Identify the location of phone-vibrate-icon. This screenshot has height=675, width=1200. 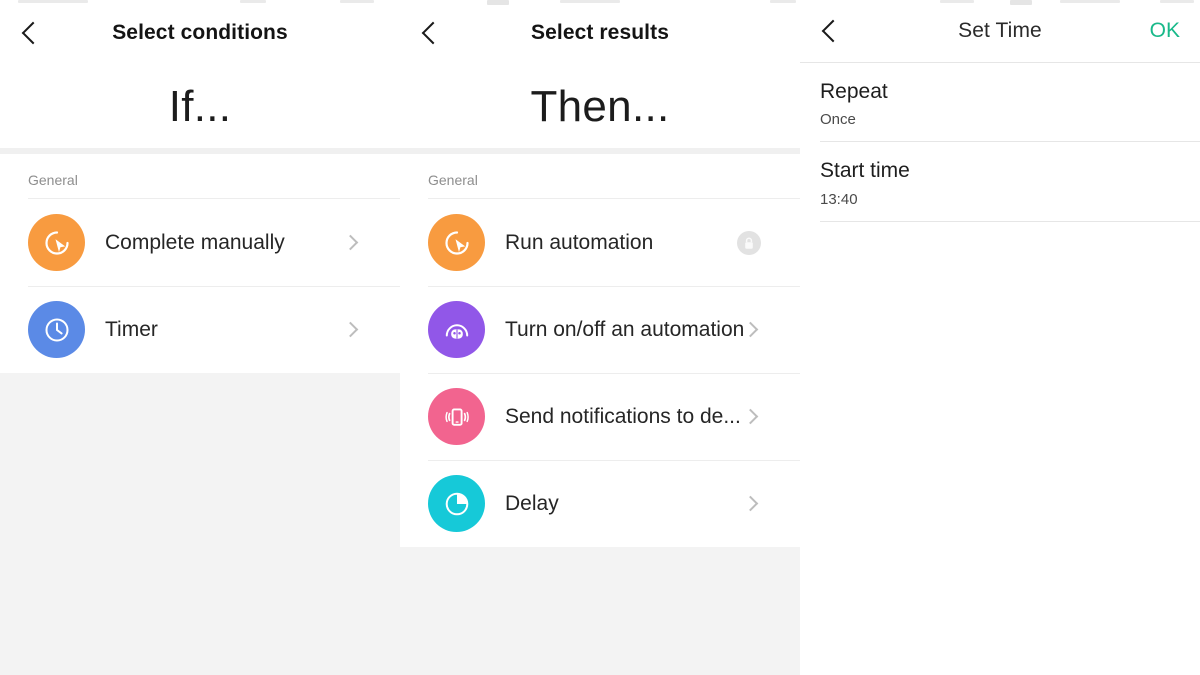
(456, 416).